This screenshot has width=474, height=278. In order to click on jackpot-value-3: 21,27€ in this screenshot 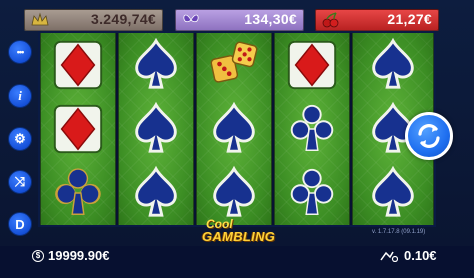, I will do `click(409, 19)`.